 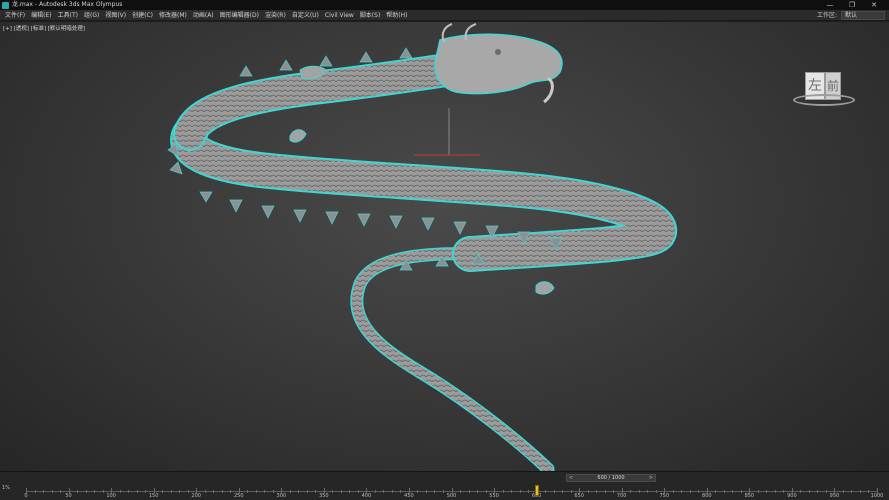 I want to click on timeline-tick-label: 550, so click(x=494, y=496).